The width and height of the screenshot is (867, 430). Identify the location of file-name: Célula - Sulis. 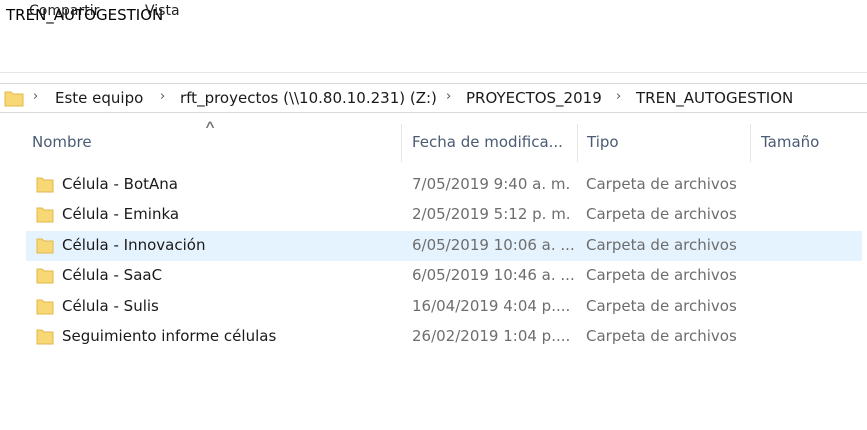
(110, 306).